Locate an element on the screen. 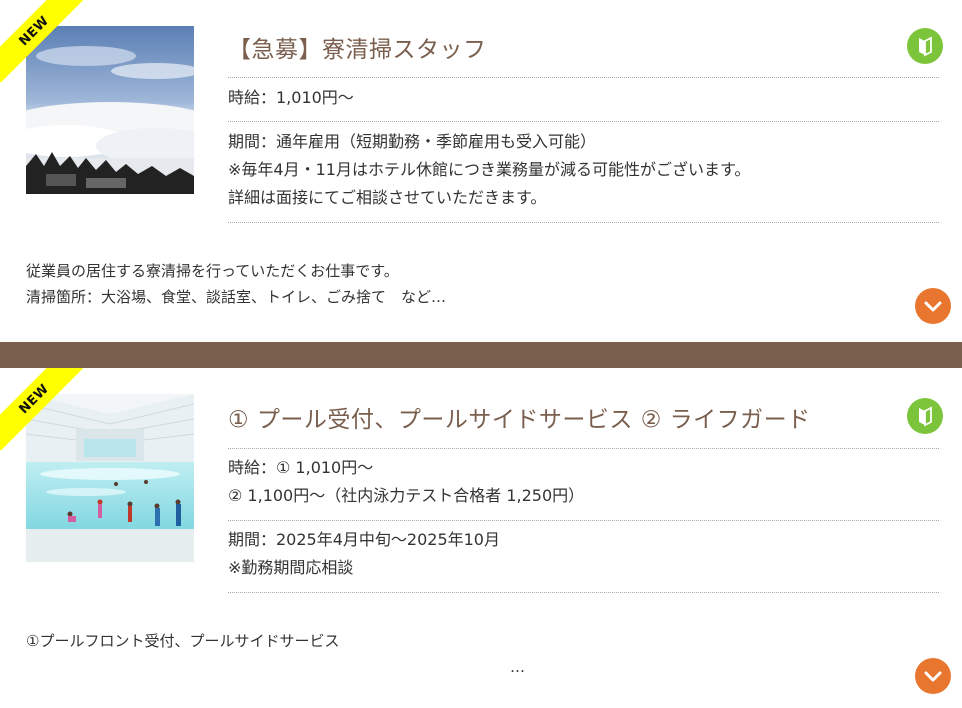 The image size is (962, 708). wage-line: 時給：1,010円～ is located at coordinates (291, 97).